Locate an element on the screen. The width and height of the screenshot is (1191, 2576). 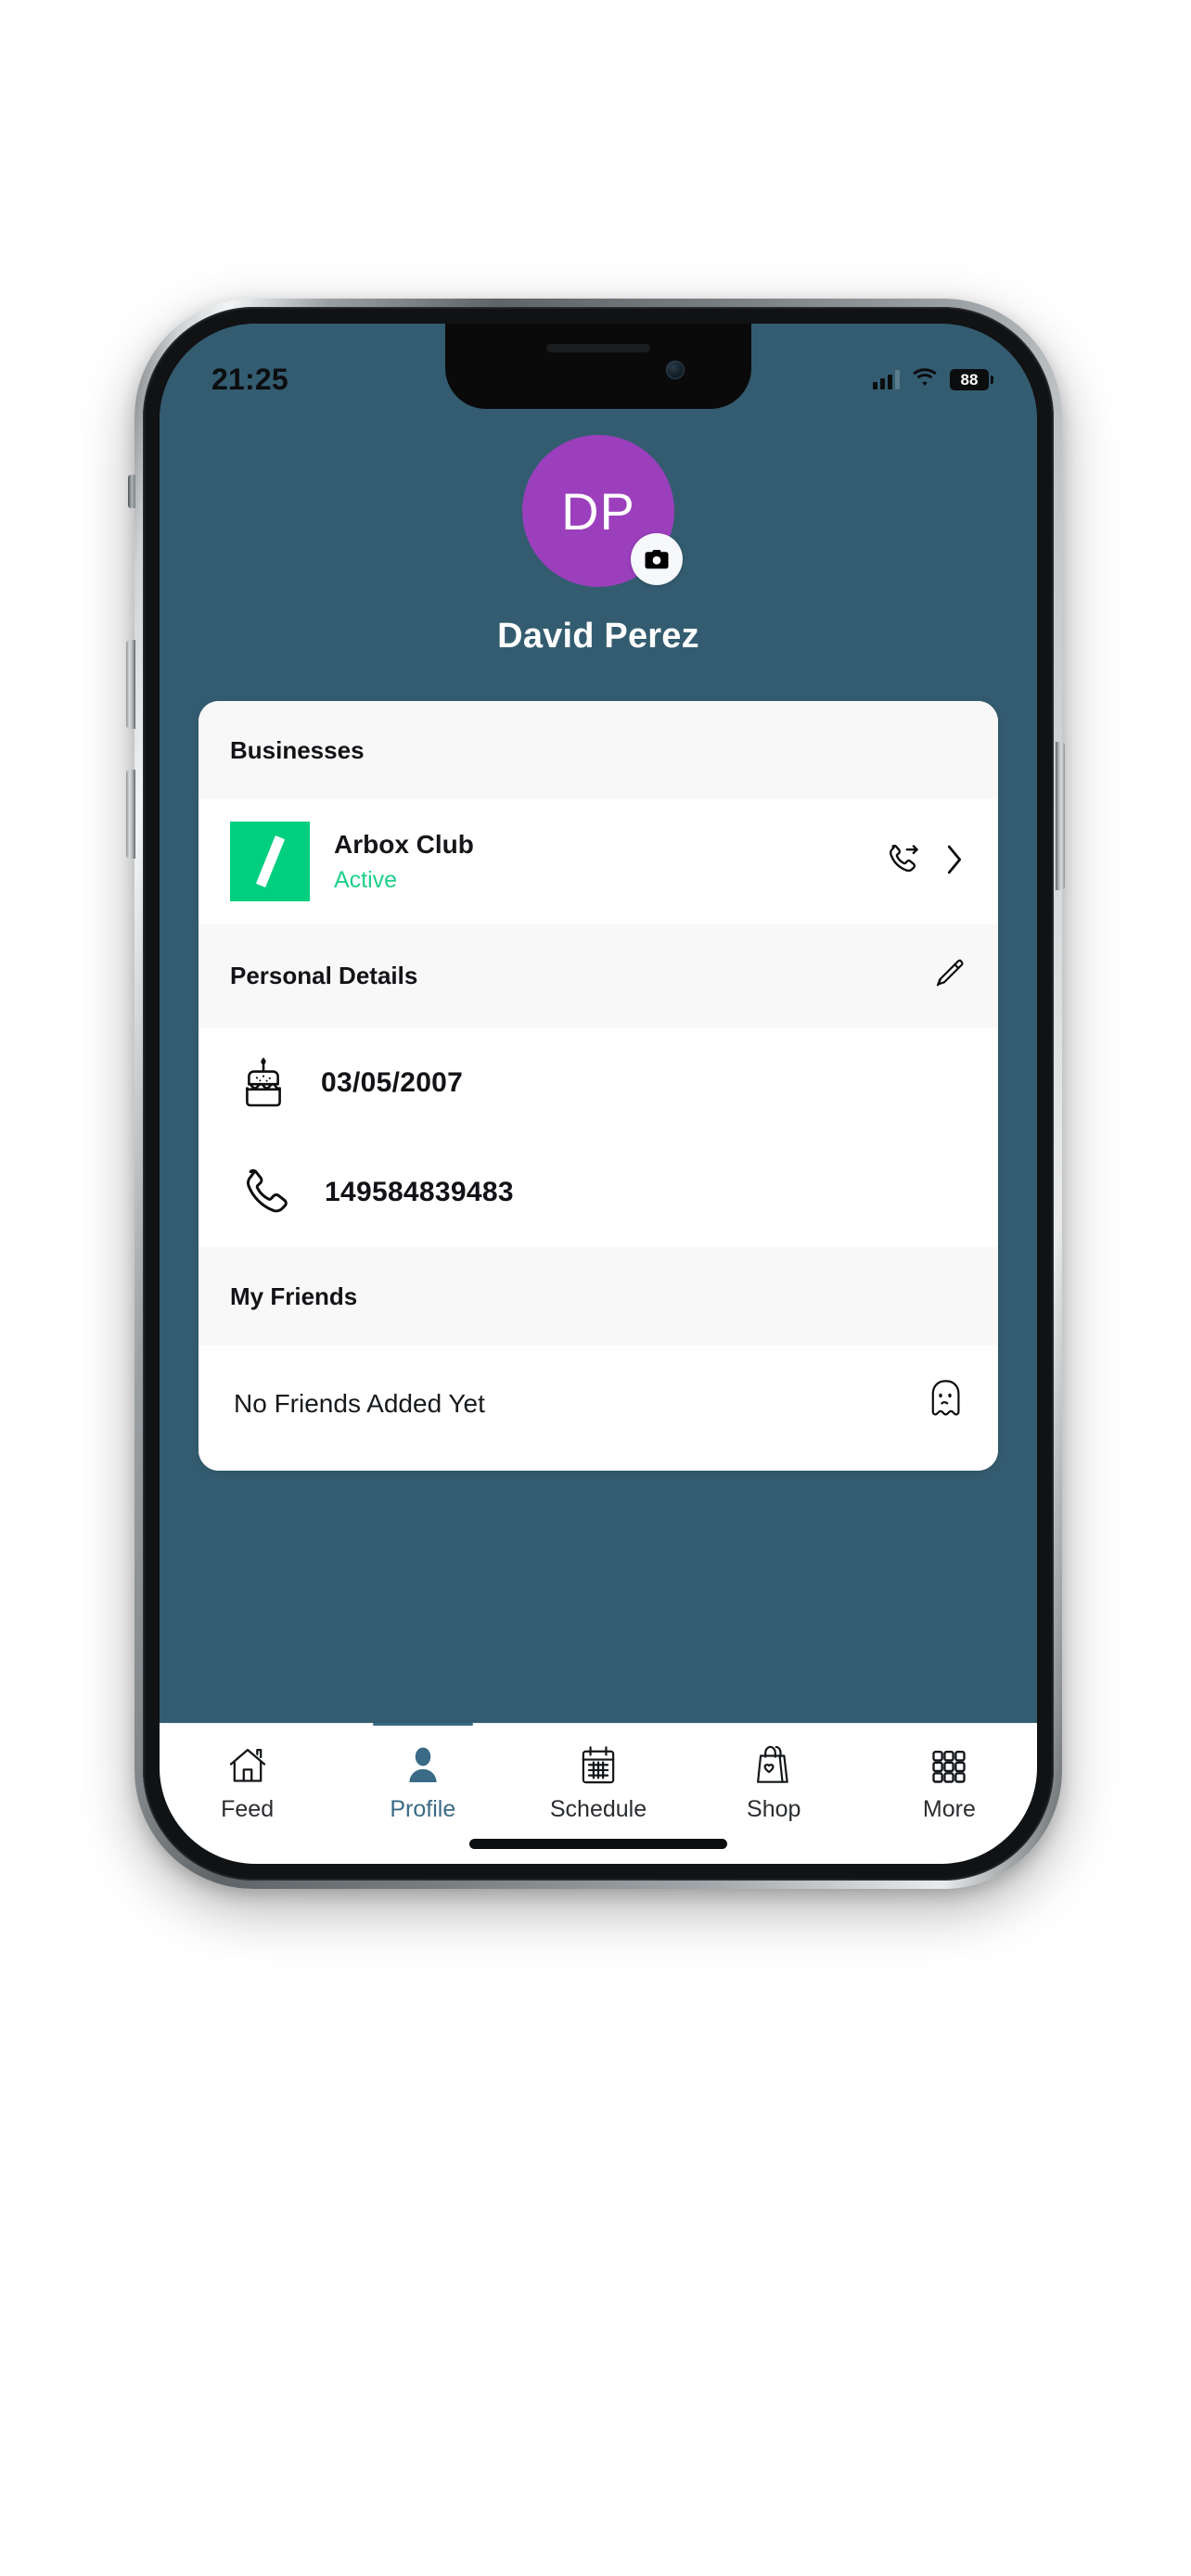
my-friends-title: My Friends is located at coordinates (294, 1296).